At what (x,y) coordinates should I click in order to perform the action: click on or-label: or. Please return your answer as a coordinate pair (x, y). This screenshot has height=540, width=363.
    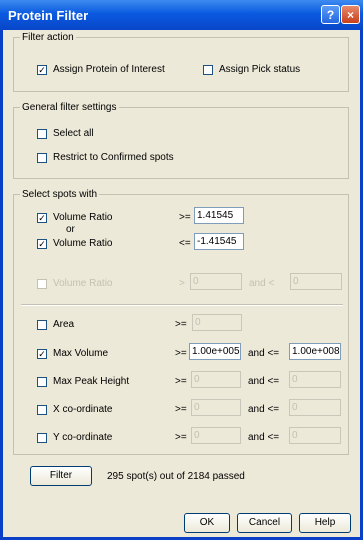
    Looking at the image, I should click on (70, 229).